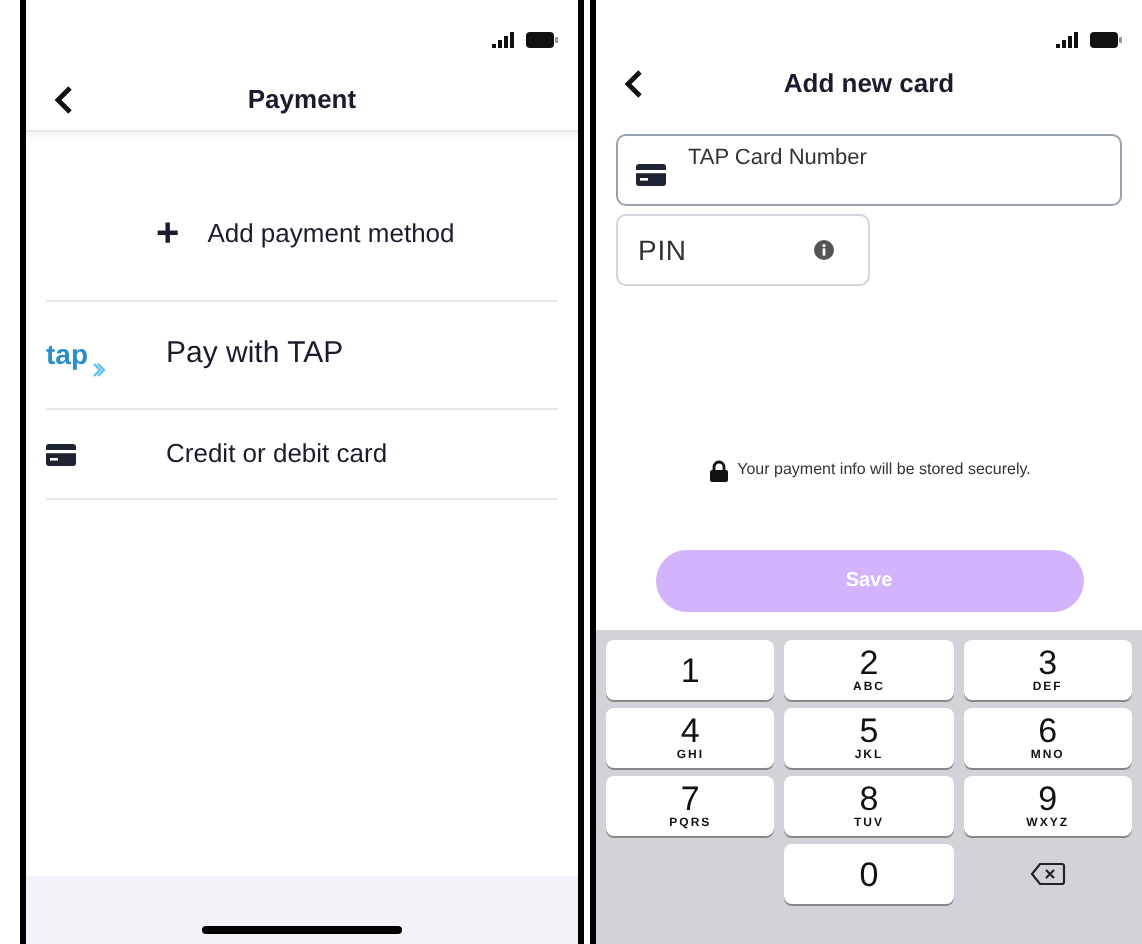 This screenshot has width=1142, height=944. I want to click on screen-title: Payment, so click(302, 99).